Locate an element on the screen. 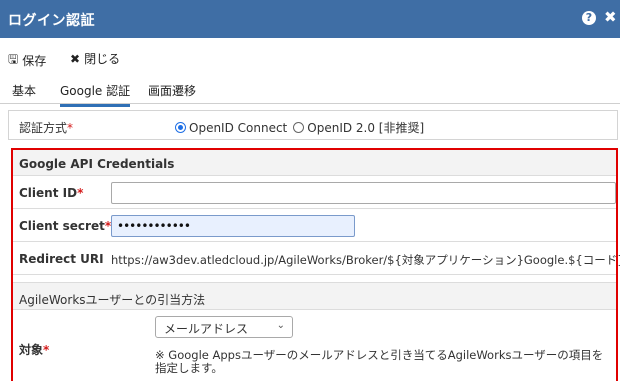 This screenshot has height=381, width=620. close-label: 閉じる is located at coordinates (102, 59).